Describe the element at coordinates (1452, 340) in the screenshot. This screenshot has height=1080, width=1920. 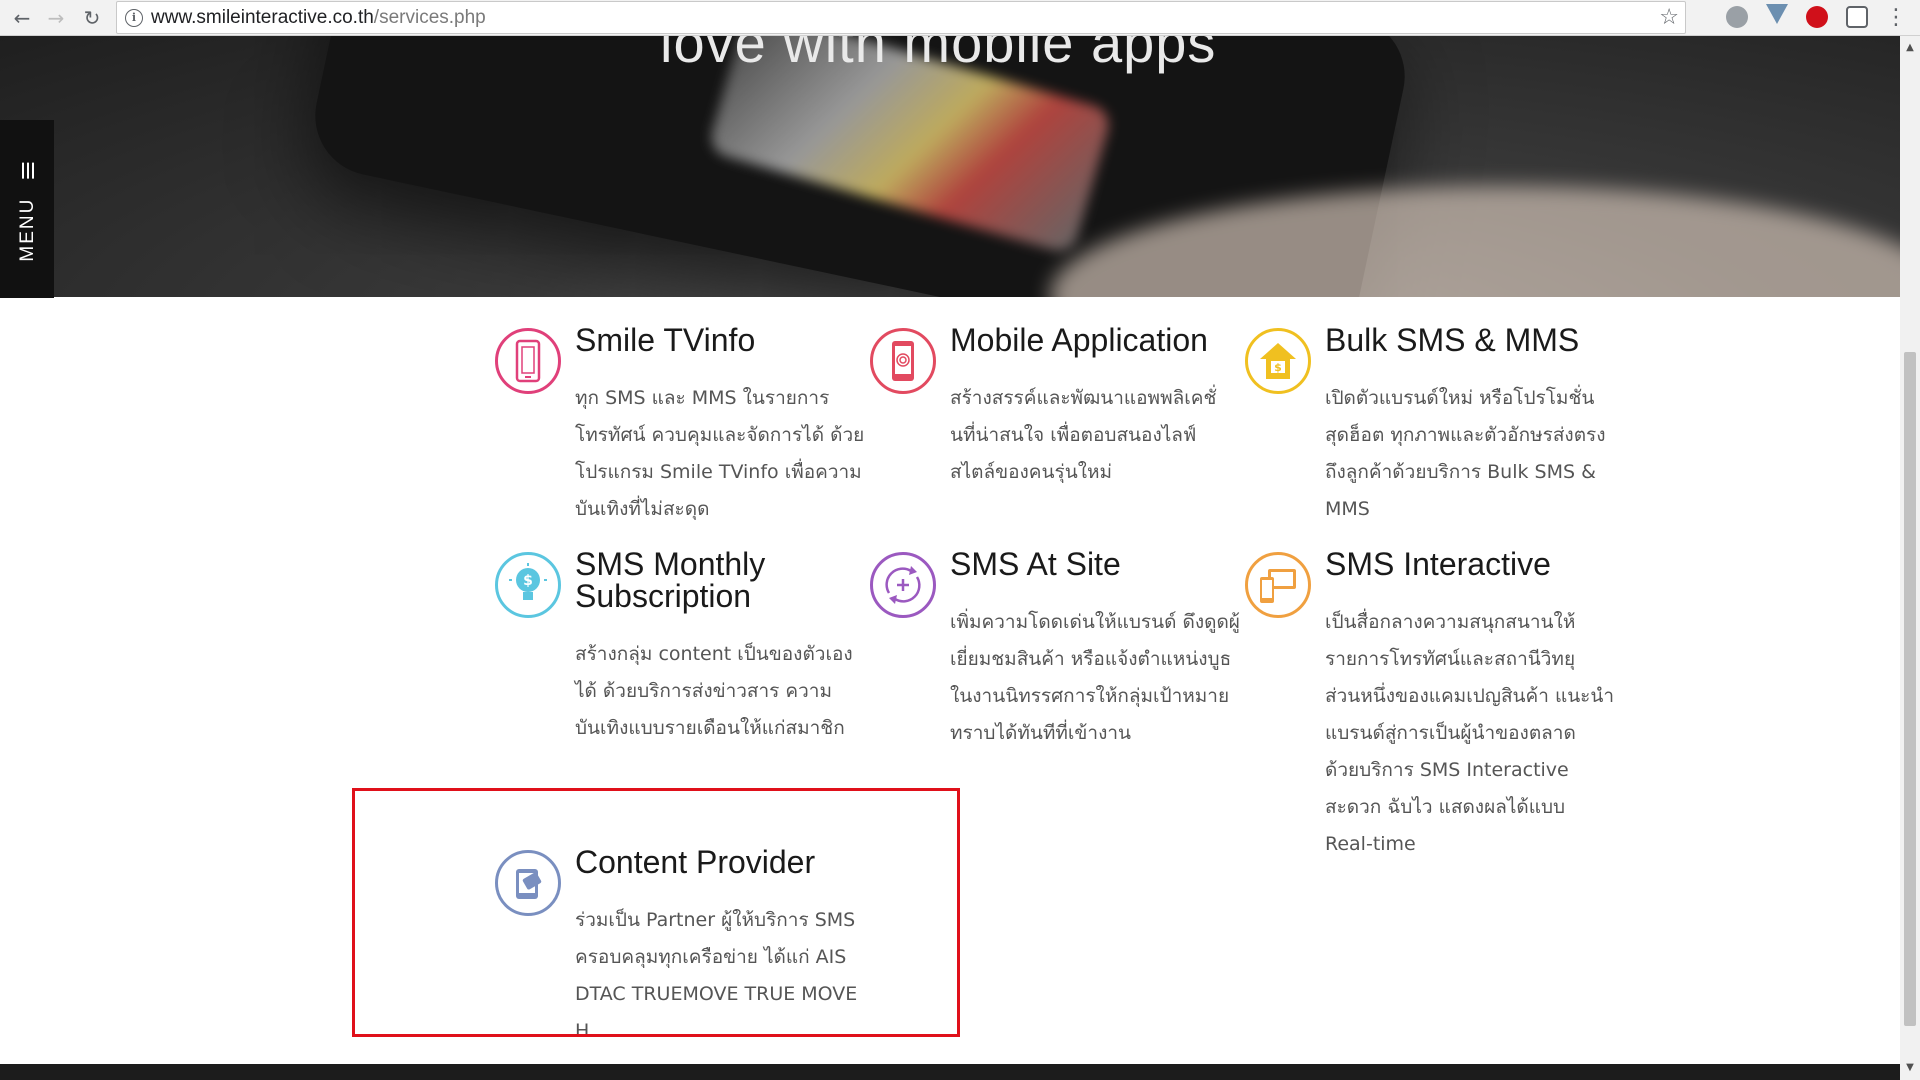
I see `service-title: Bulk SMS & MMS` at that location.